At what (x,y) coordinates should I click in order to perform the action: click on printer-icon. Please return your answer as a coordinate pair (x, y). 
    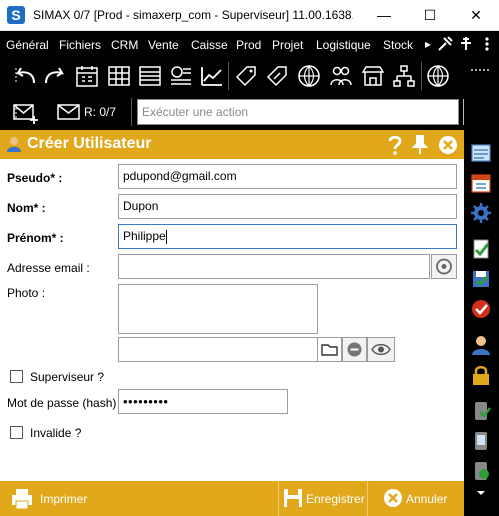
    Looking at the image, I should click on (22, 499).